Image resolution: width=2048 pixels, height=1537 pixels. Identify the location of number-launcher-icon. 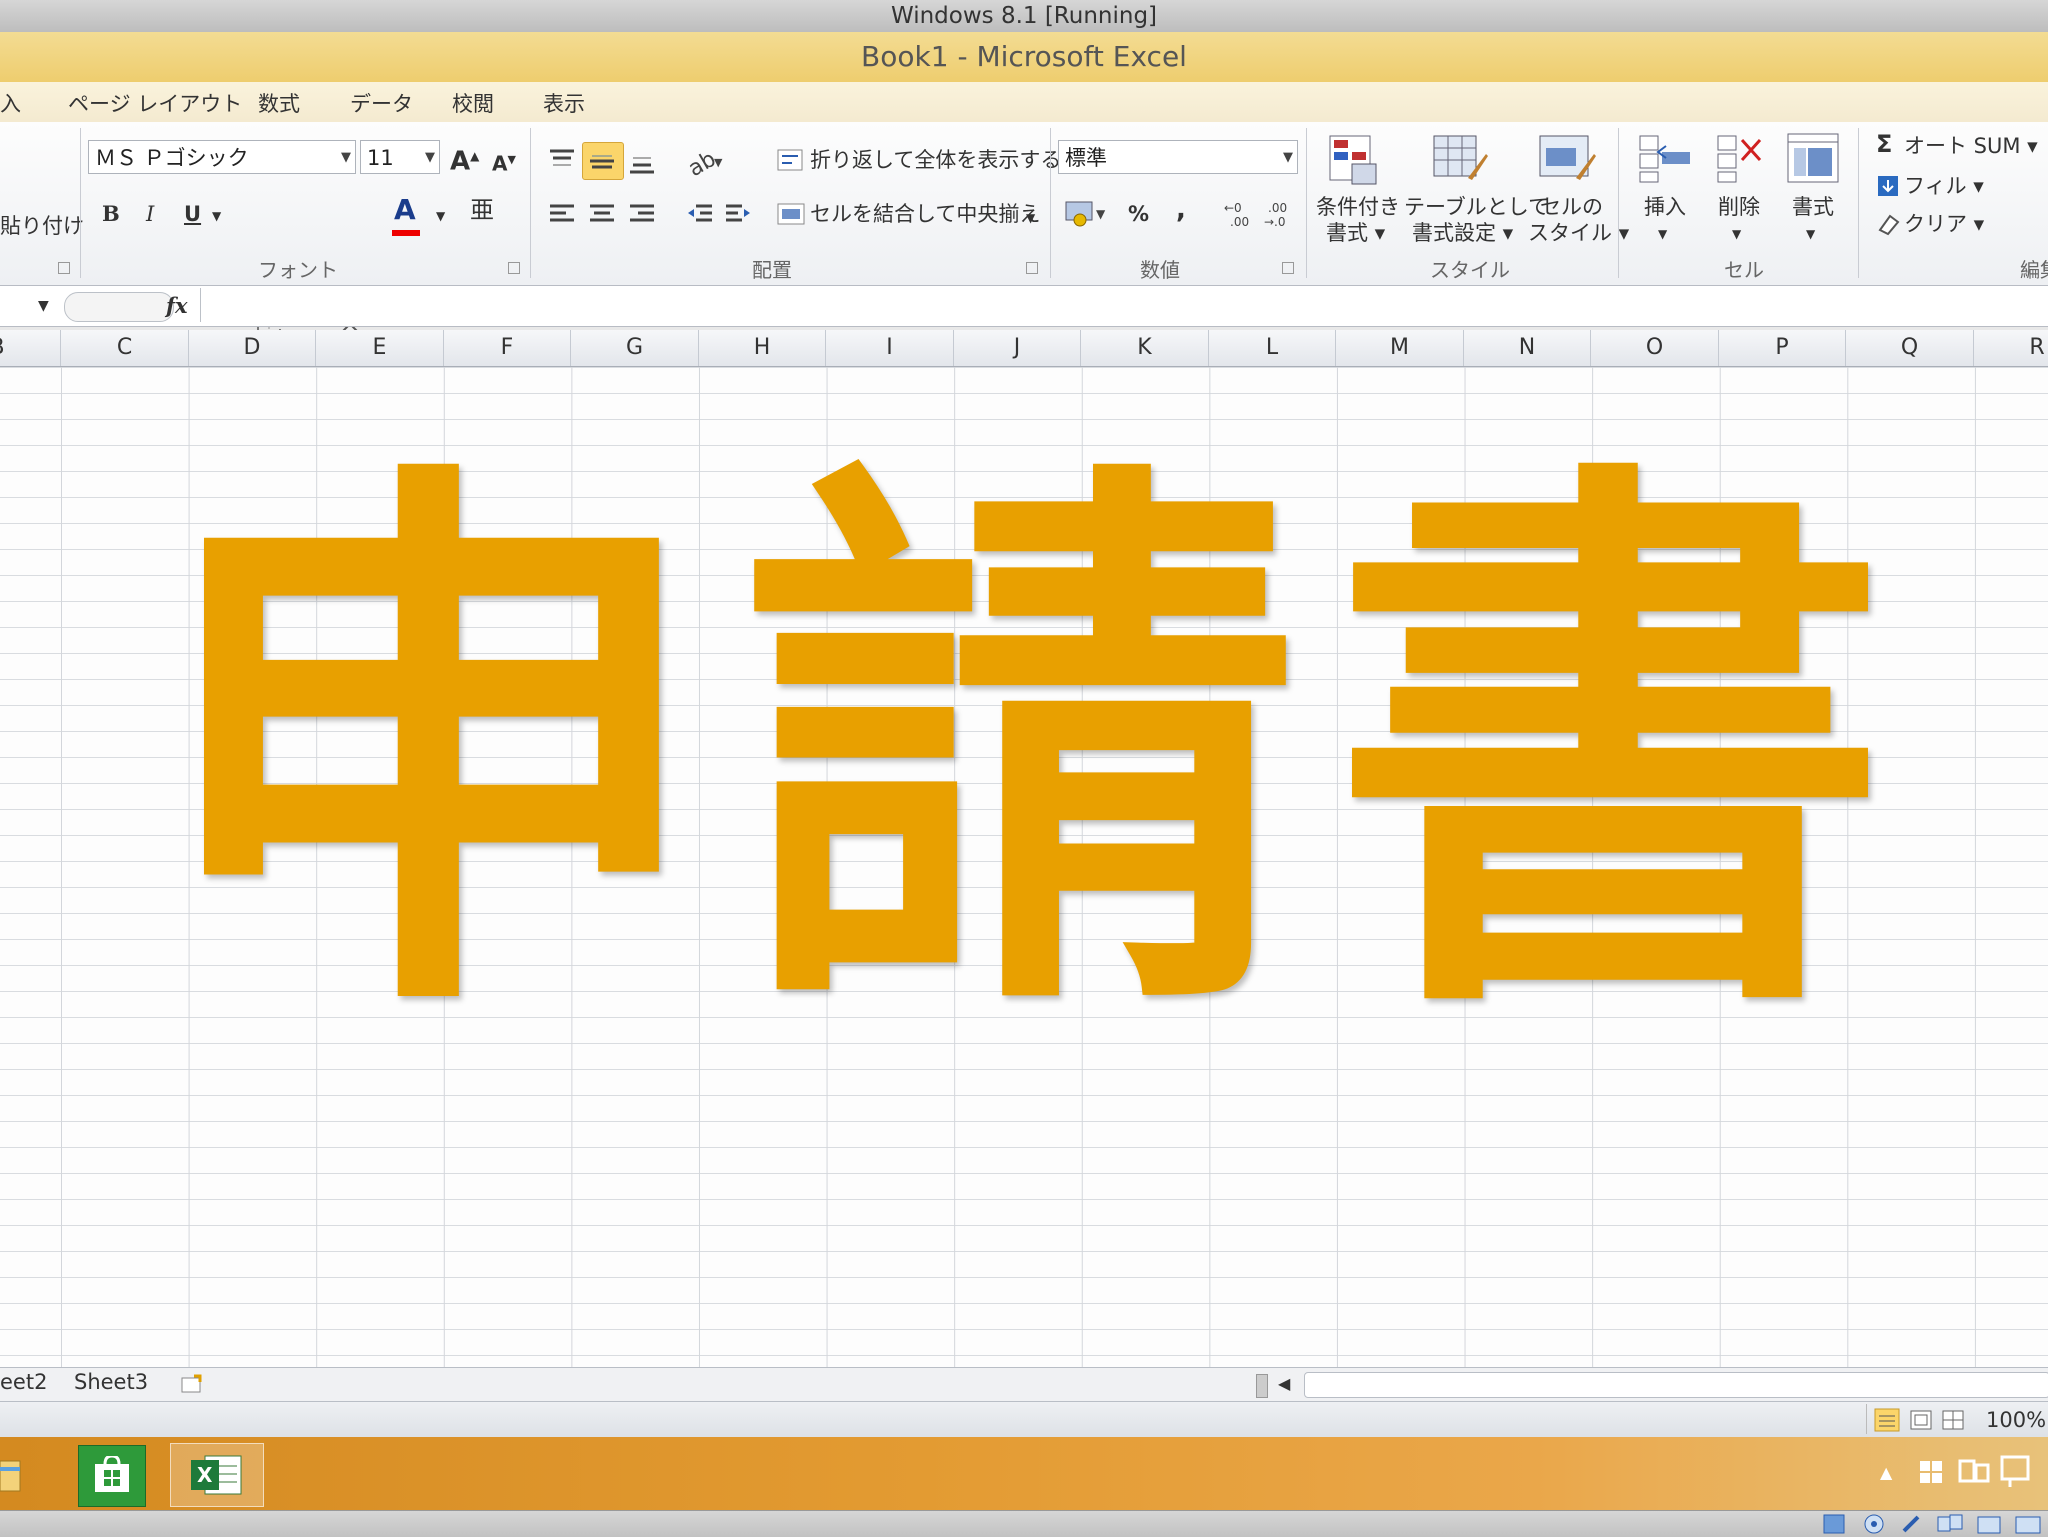
(1288, 268).